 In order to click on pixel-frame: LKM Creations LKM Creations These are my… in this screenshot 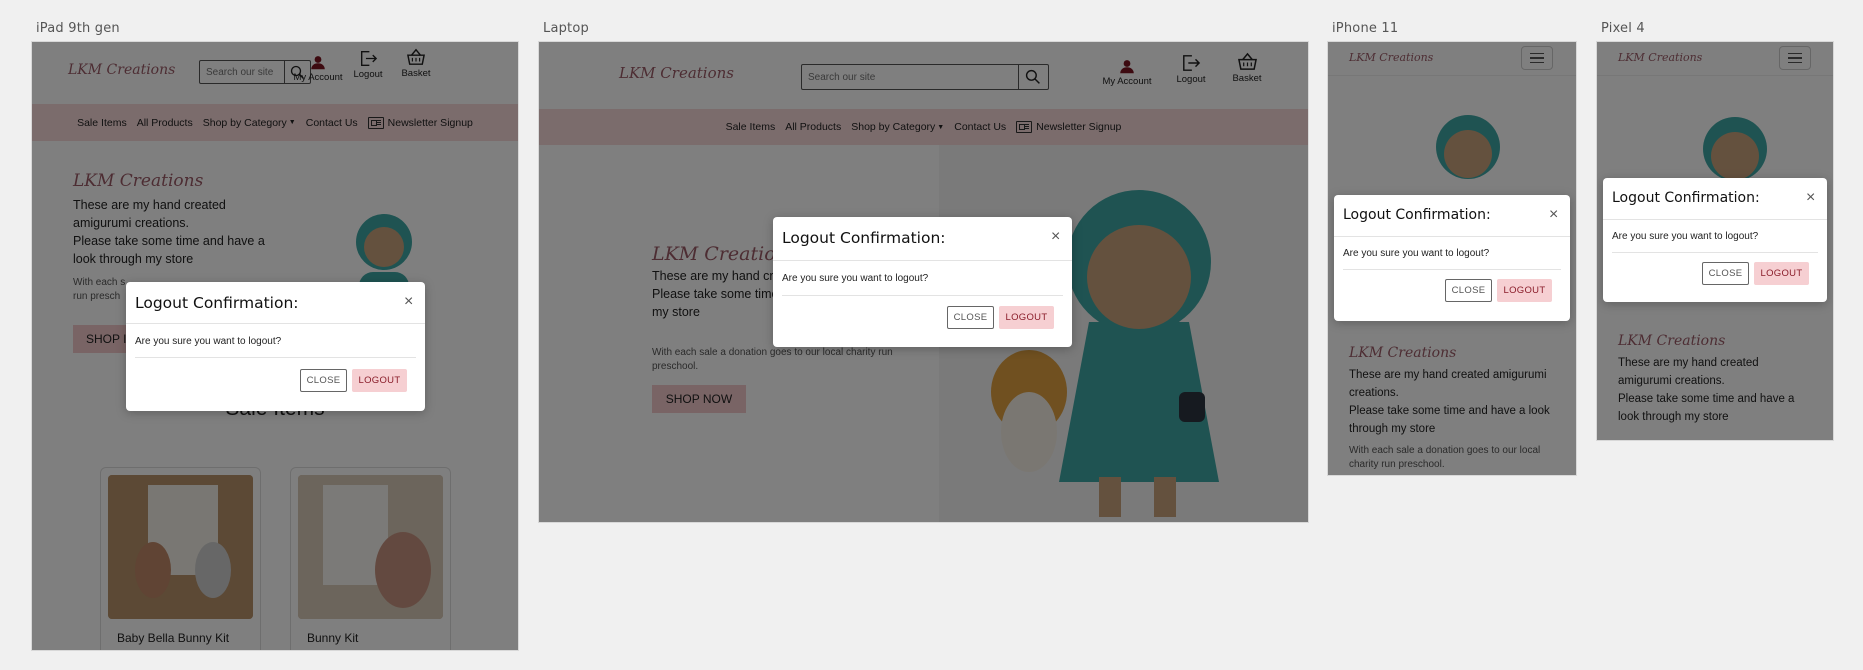, I will do `click(1715, 241)`.